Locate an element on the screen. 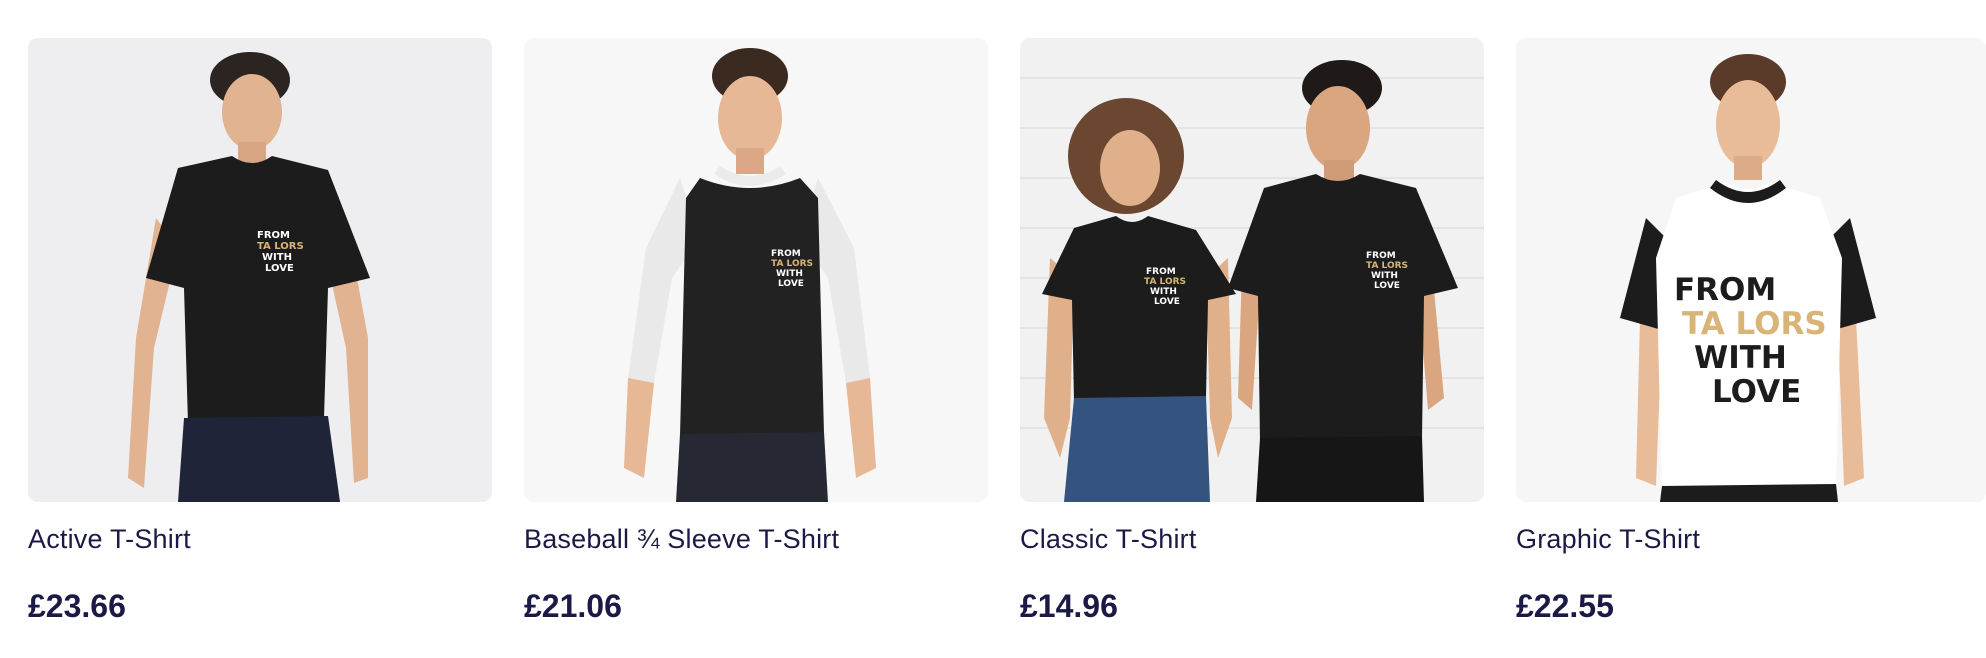 The height and width of the screenshot is (658, 1986). product-title: Baseball ¾ Sleeve T-Shirt is located at coordinates (681, 539).